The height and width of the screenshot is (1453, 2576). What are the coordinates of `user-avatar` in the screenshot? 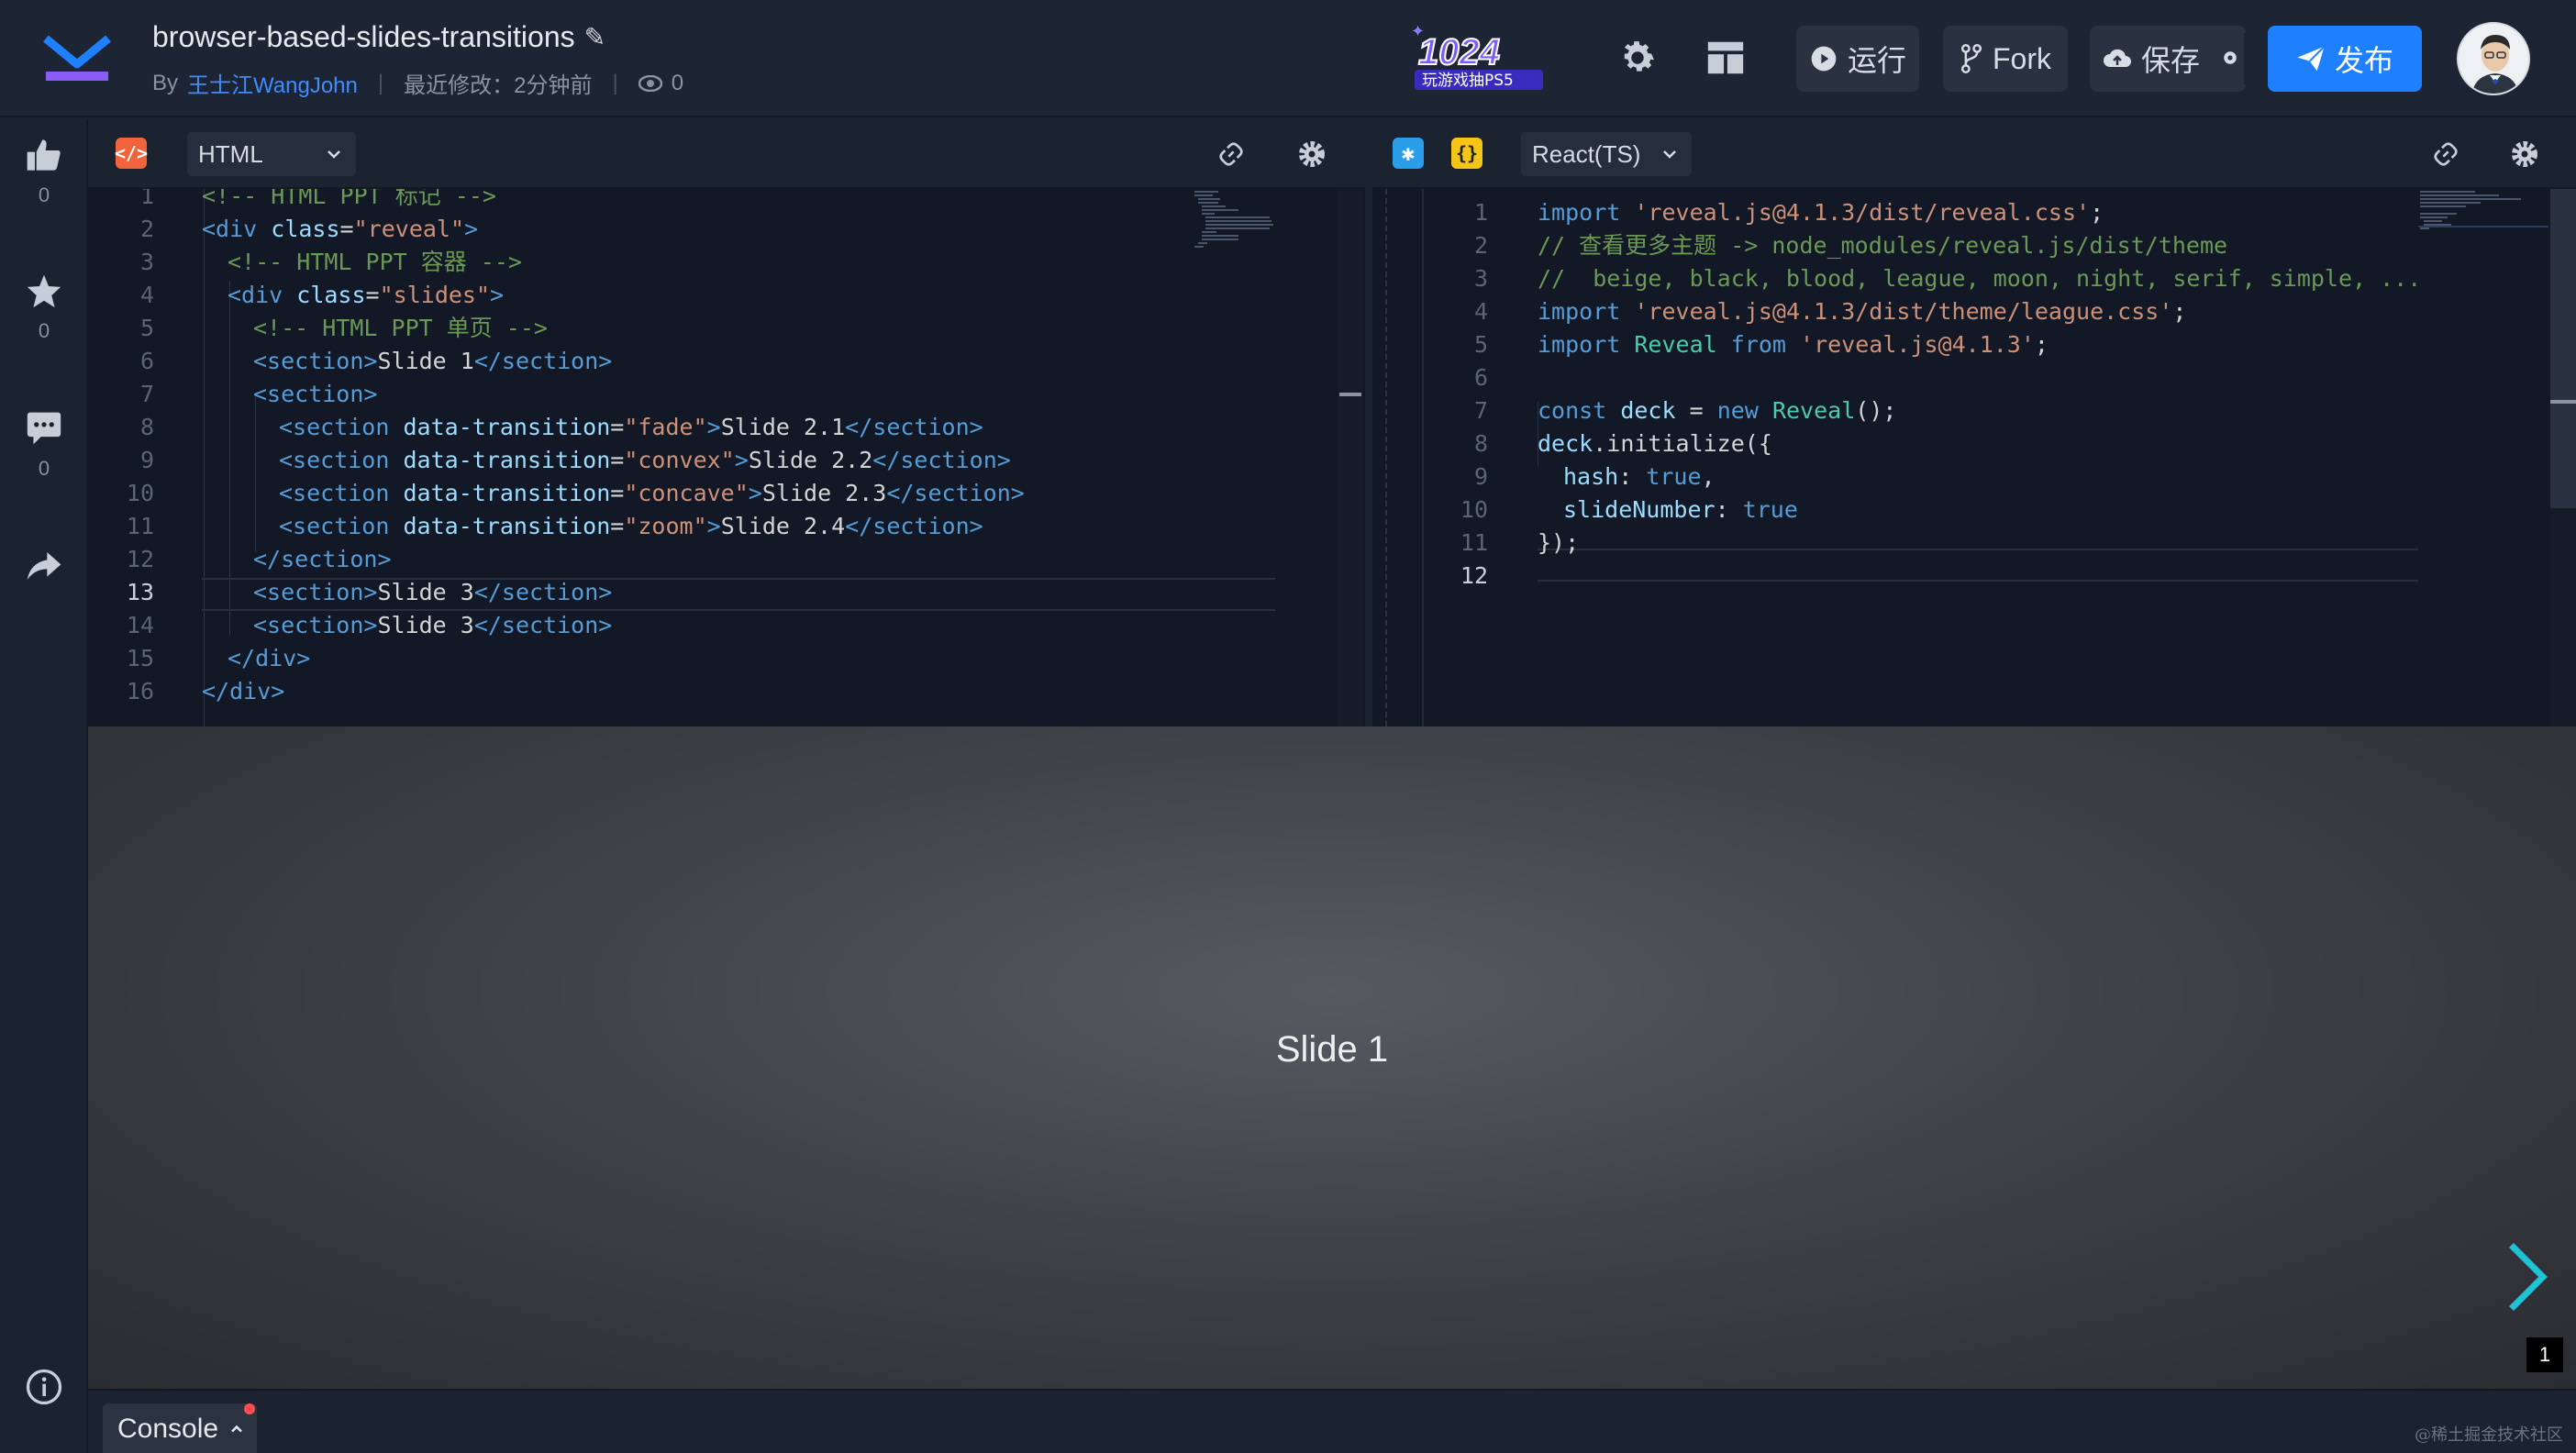 It's located at (2493, 58).